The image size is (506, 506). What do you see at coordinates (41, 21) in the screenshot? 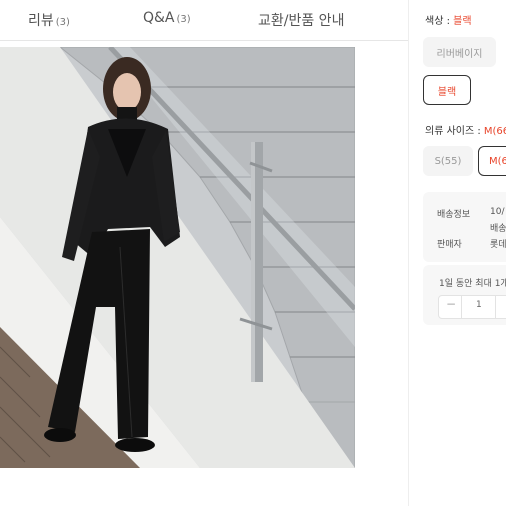
I see `tab-reviews-label: 리뷰` at bounding box center [41, 21].